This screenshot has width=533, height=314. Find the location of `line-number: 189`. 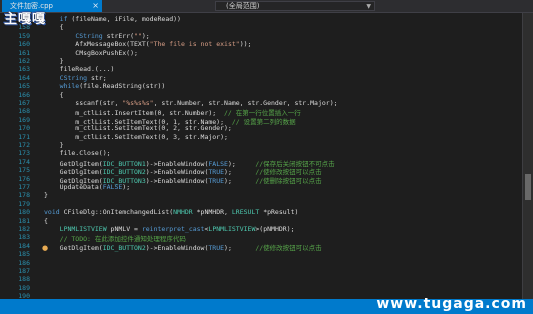

line-number: 189 is located at coordinates (24, 287).